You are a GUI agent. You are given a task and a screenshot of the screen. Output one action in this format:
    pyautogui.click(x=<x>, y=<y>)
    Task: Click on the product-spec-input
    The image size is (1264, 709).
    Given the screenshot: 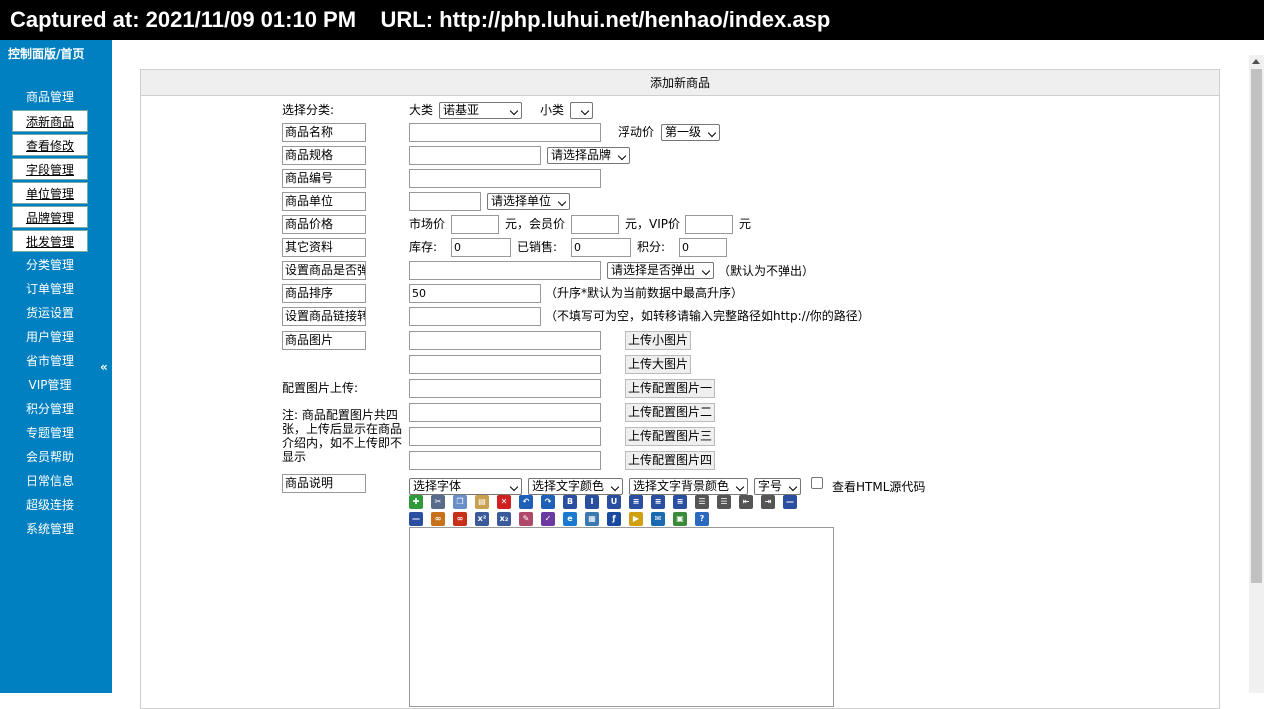 What is the action you would take?
    pyautogui.click(x=475, y=155)
    